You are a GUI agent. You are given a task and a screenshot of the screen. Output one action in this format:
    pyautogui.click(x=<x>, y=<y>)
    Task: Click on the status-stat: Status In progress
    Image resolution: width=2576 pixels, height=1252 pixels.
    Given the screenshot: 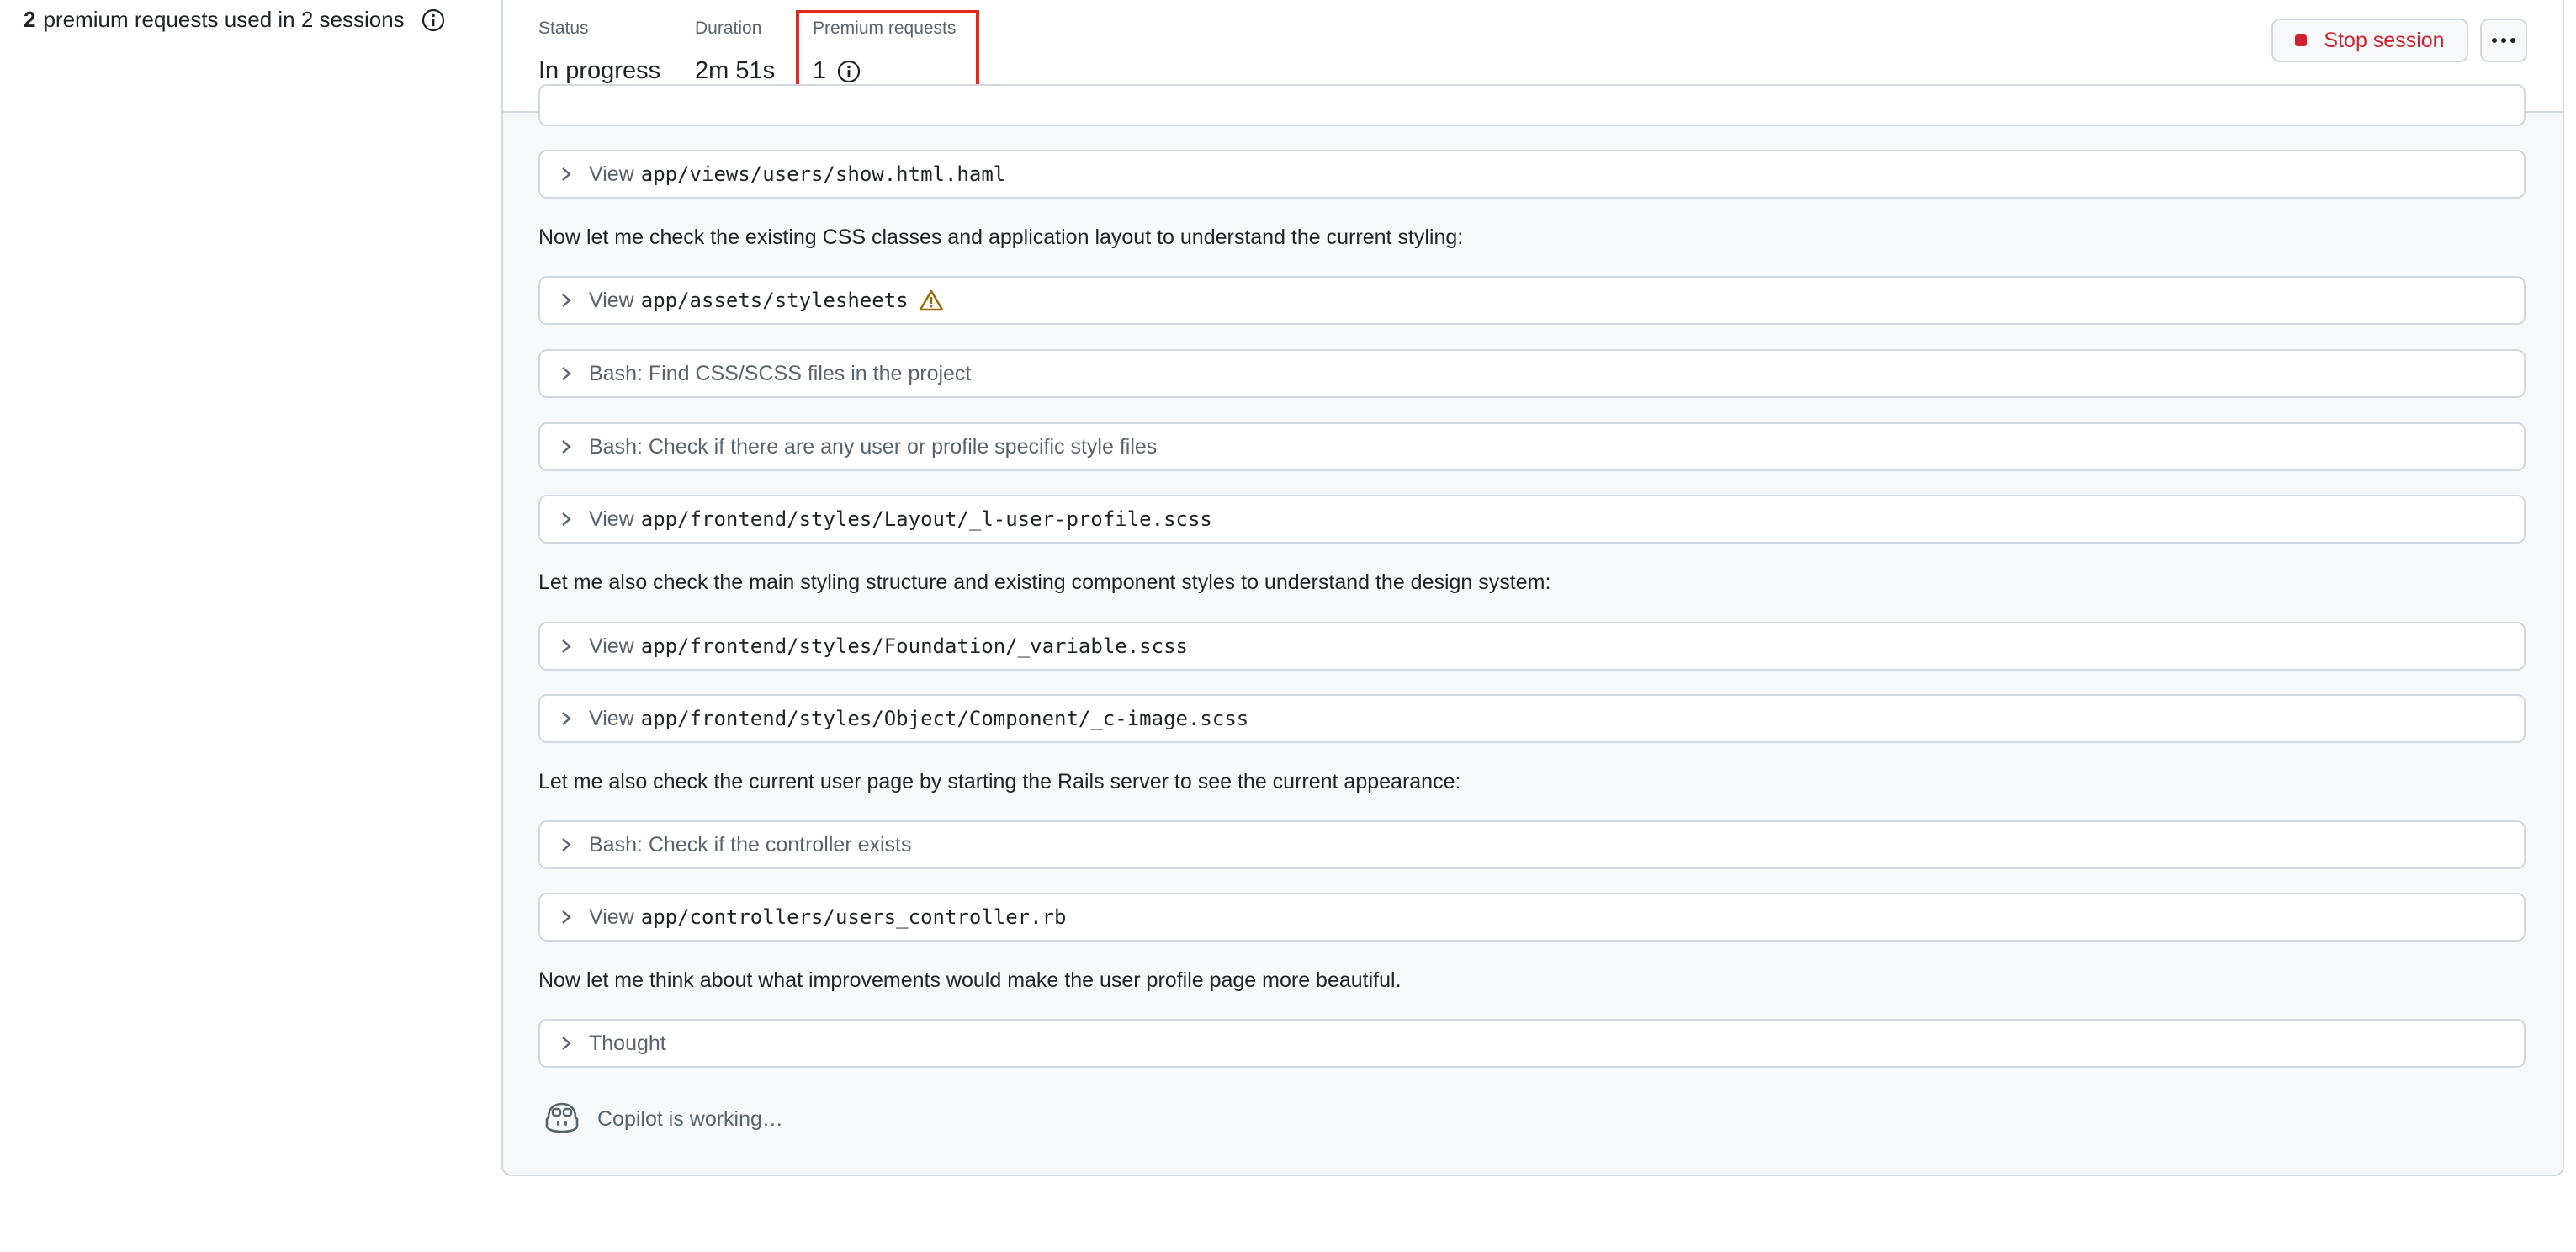 What is the action you would take?
    pyautogui.click(x=599, y=52)
    